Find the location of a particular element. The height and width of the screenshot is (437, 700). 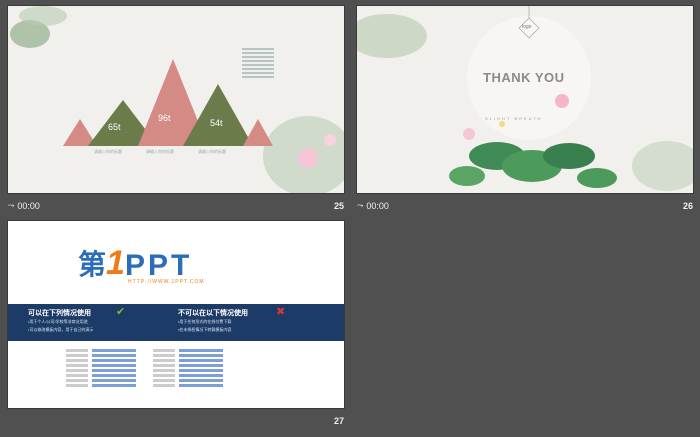

peak-value-3: 54t is located at coordinates (216, 123).